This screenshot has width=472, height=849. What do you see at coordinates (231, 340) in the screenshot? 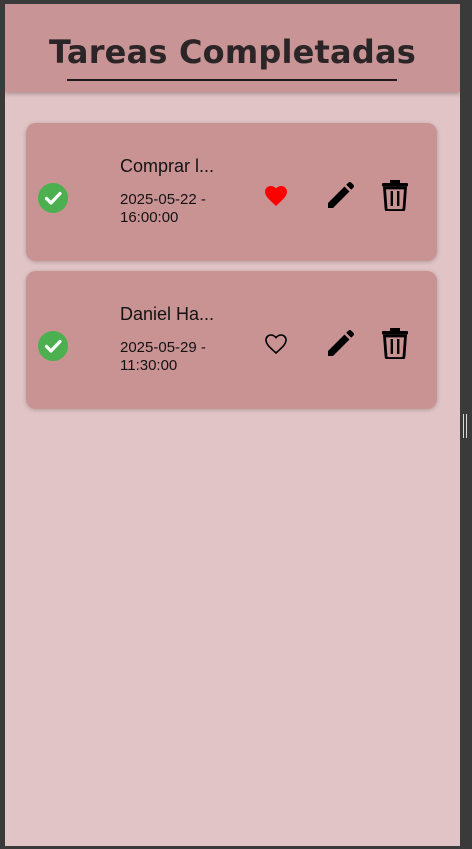
I see `task-card: Daniel Ha... 2025-05-29 - 11:30:00` at bounding box center [231, 340].